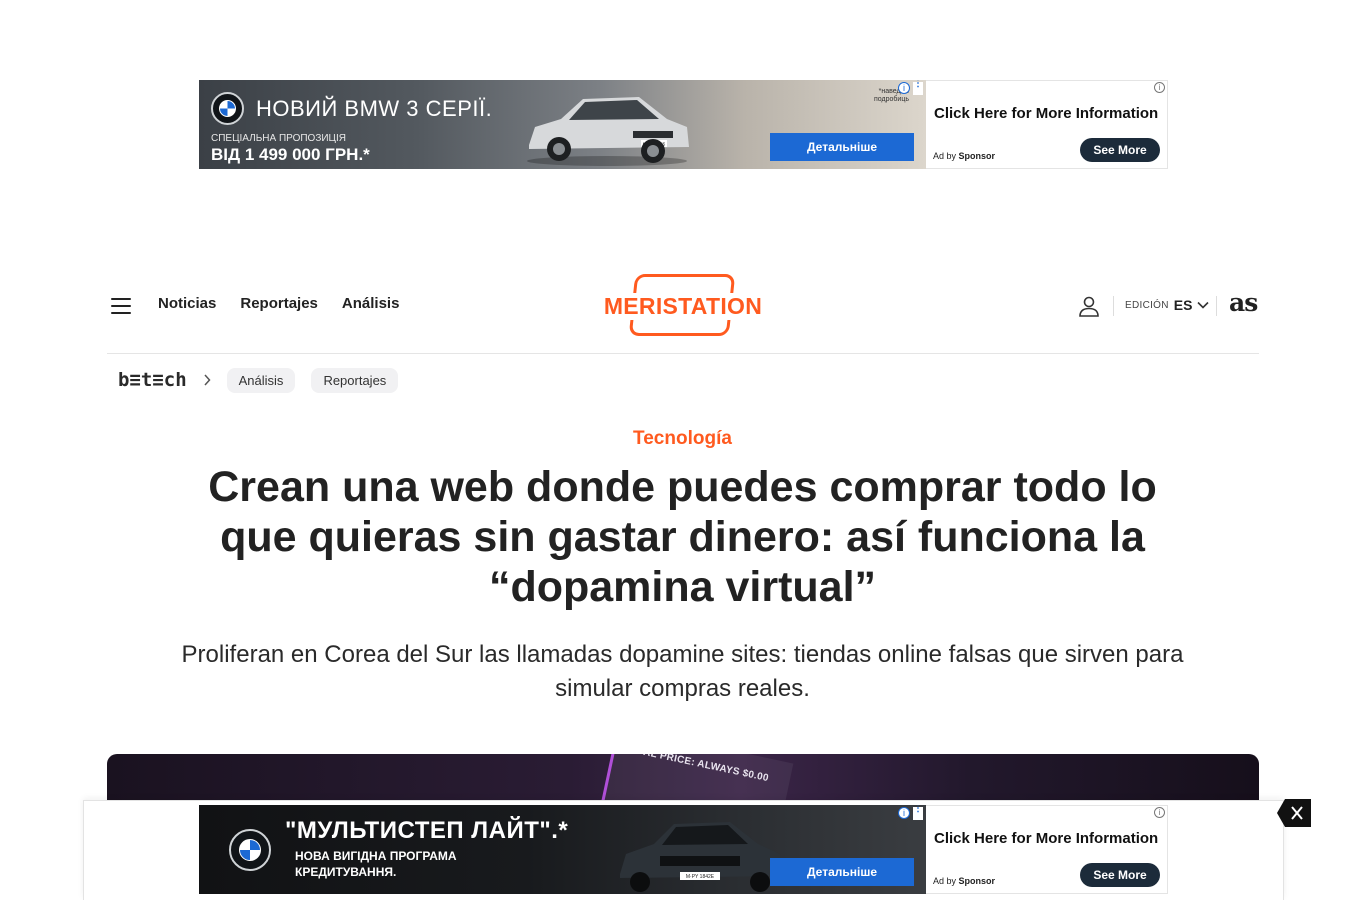 This screenshot has width=1365, height=900. What do you see at coordinates (1294, 813) in the screenshot?
I see `close-icon` at bounding box center [1294, 813].